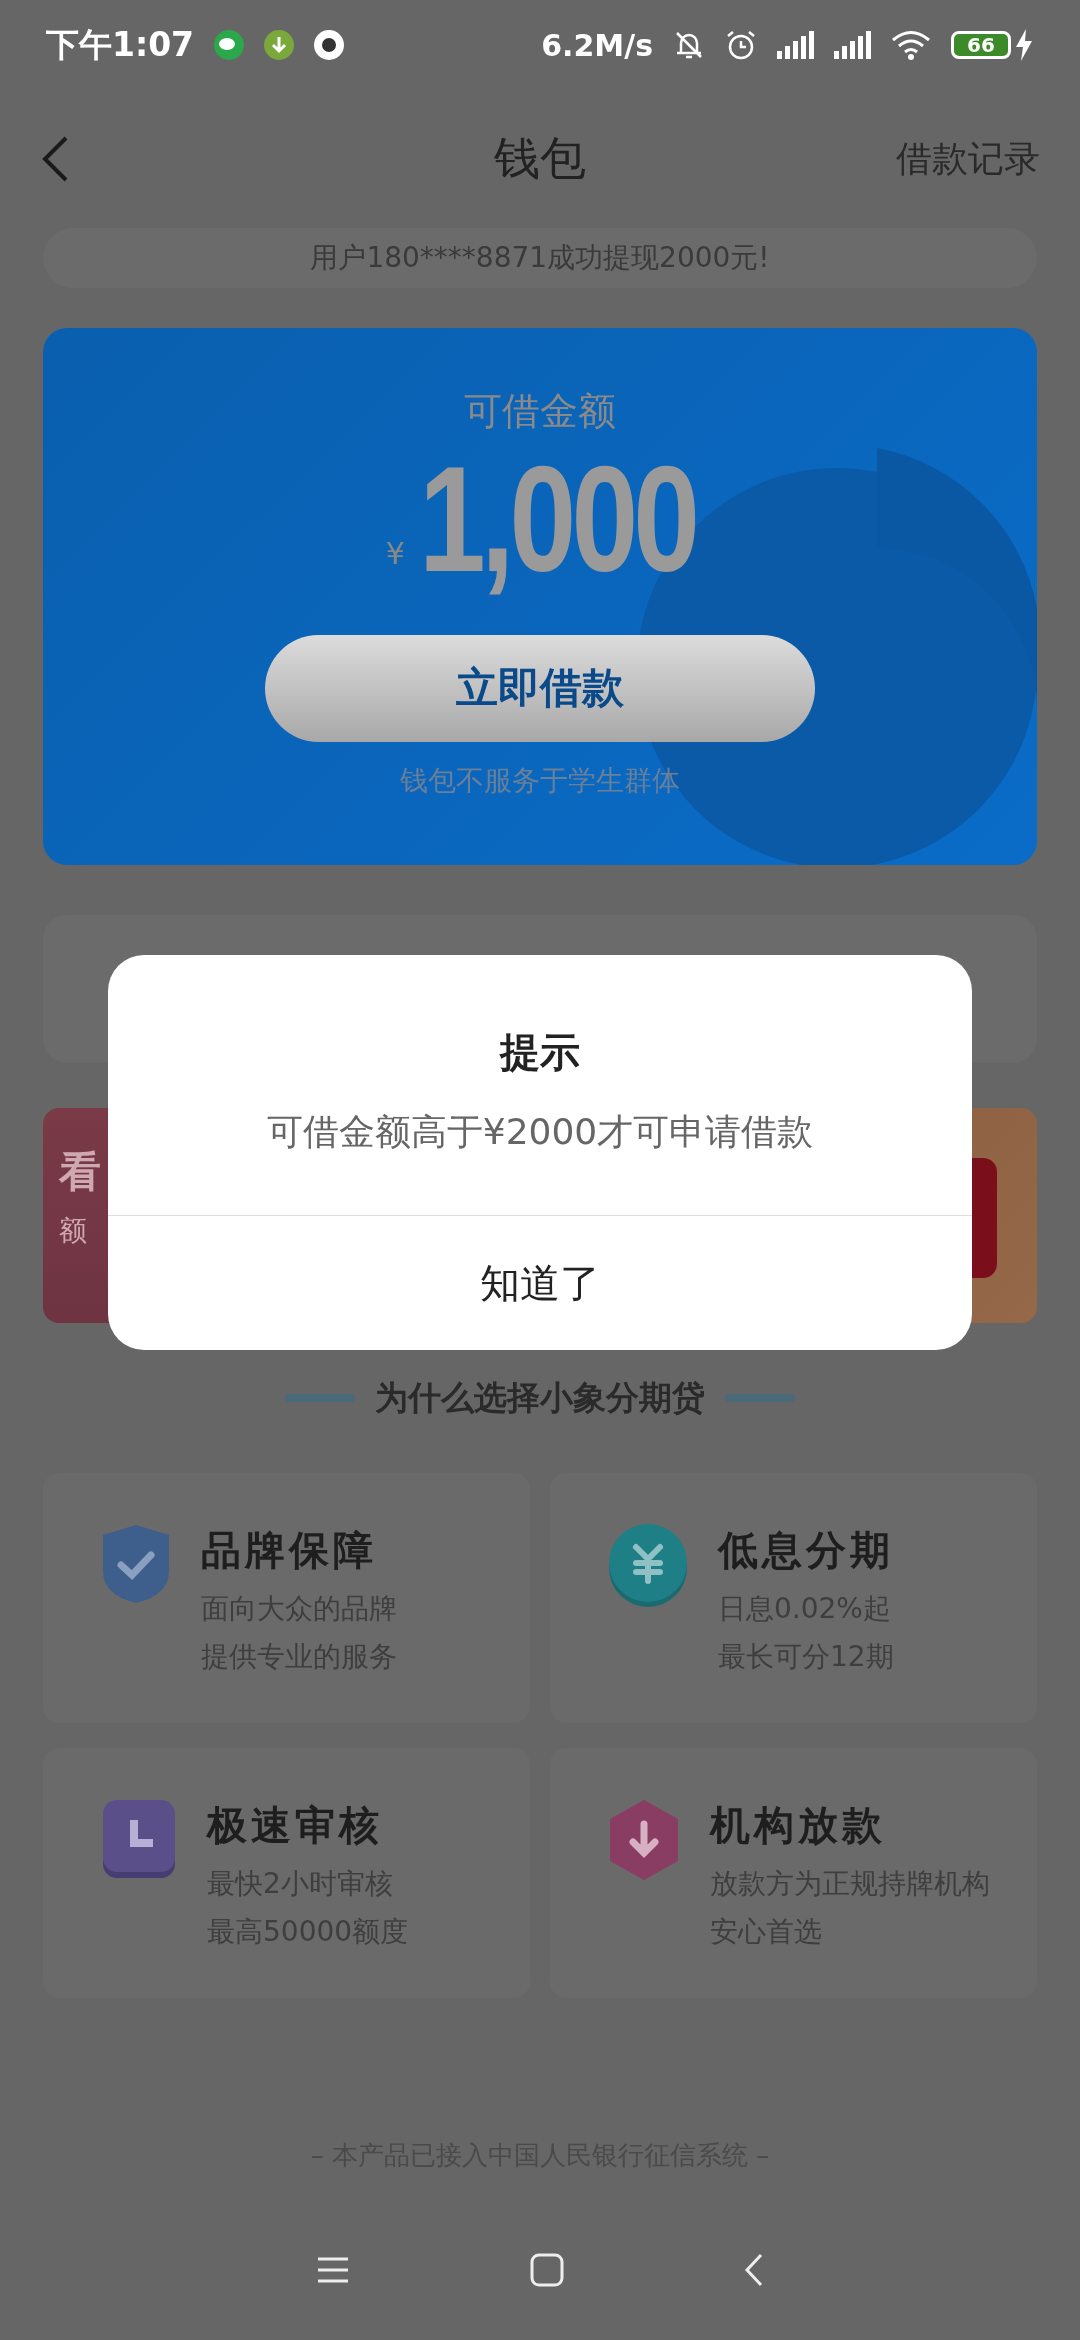  Describe the element at coordinates (754, 2270) in the screenshot. I see `back-icon` at that location.